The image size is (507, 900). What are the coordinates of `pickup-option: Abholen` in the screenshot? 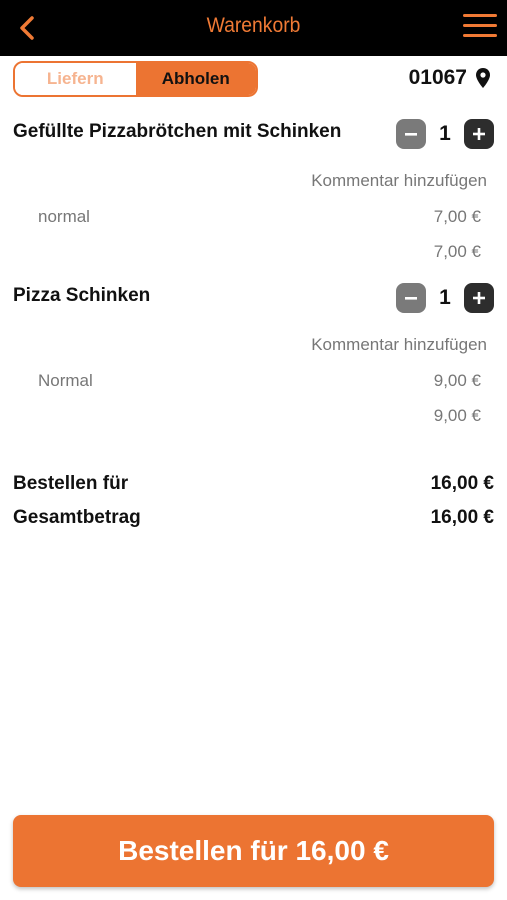 It's located at (195, 79).